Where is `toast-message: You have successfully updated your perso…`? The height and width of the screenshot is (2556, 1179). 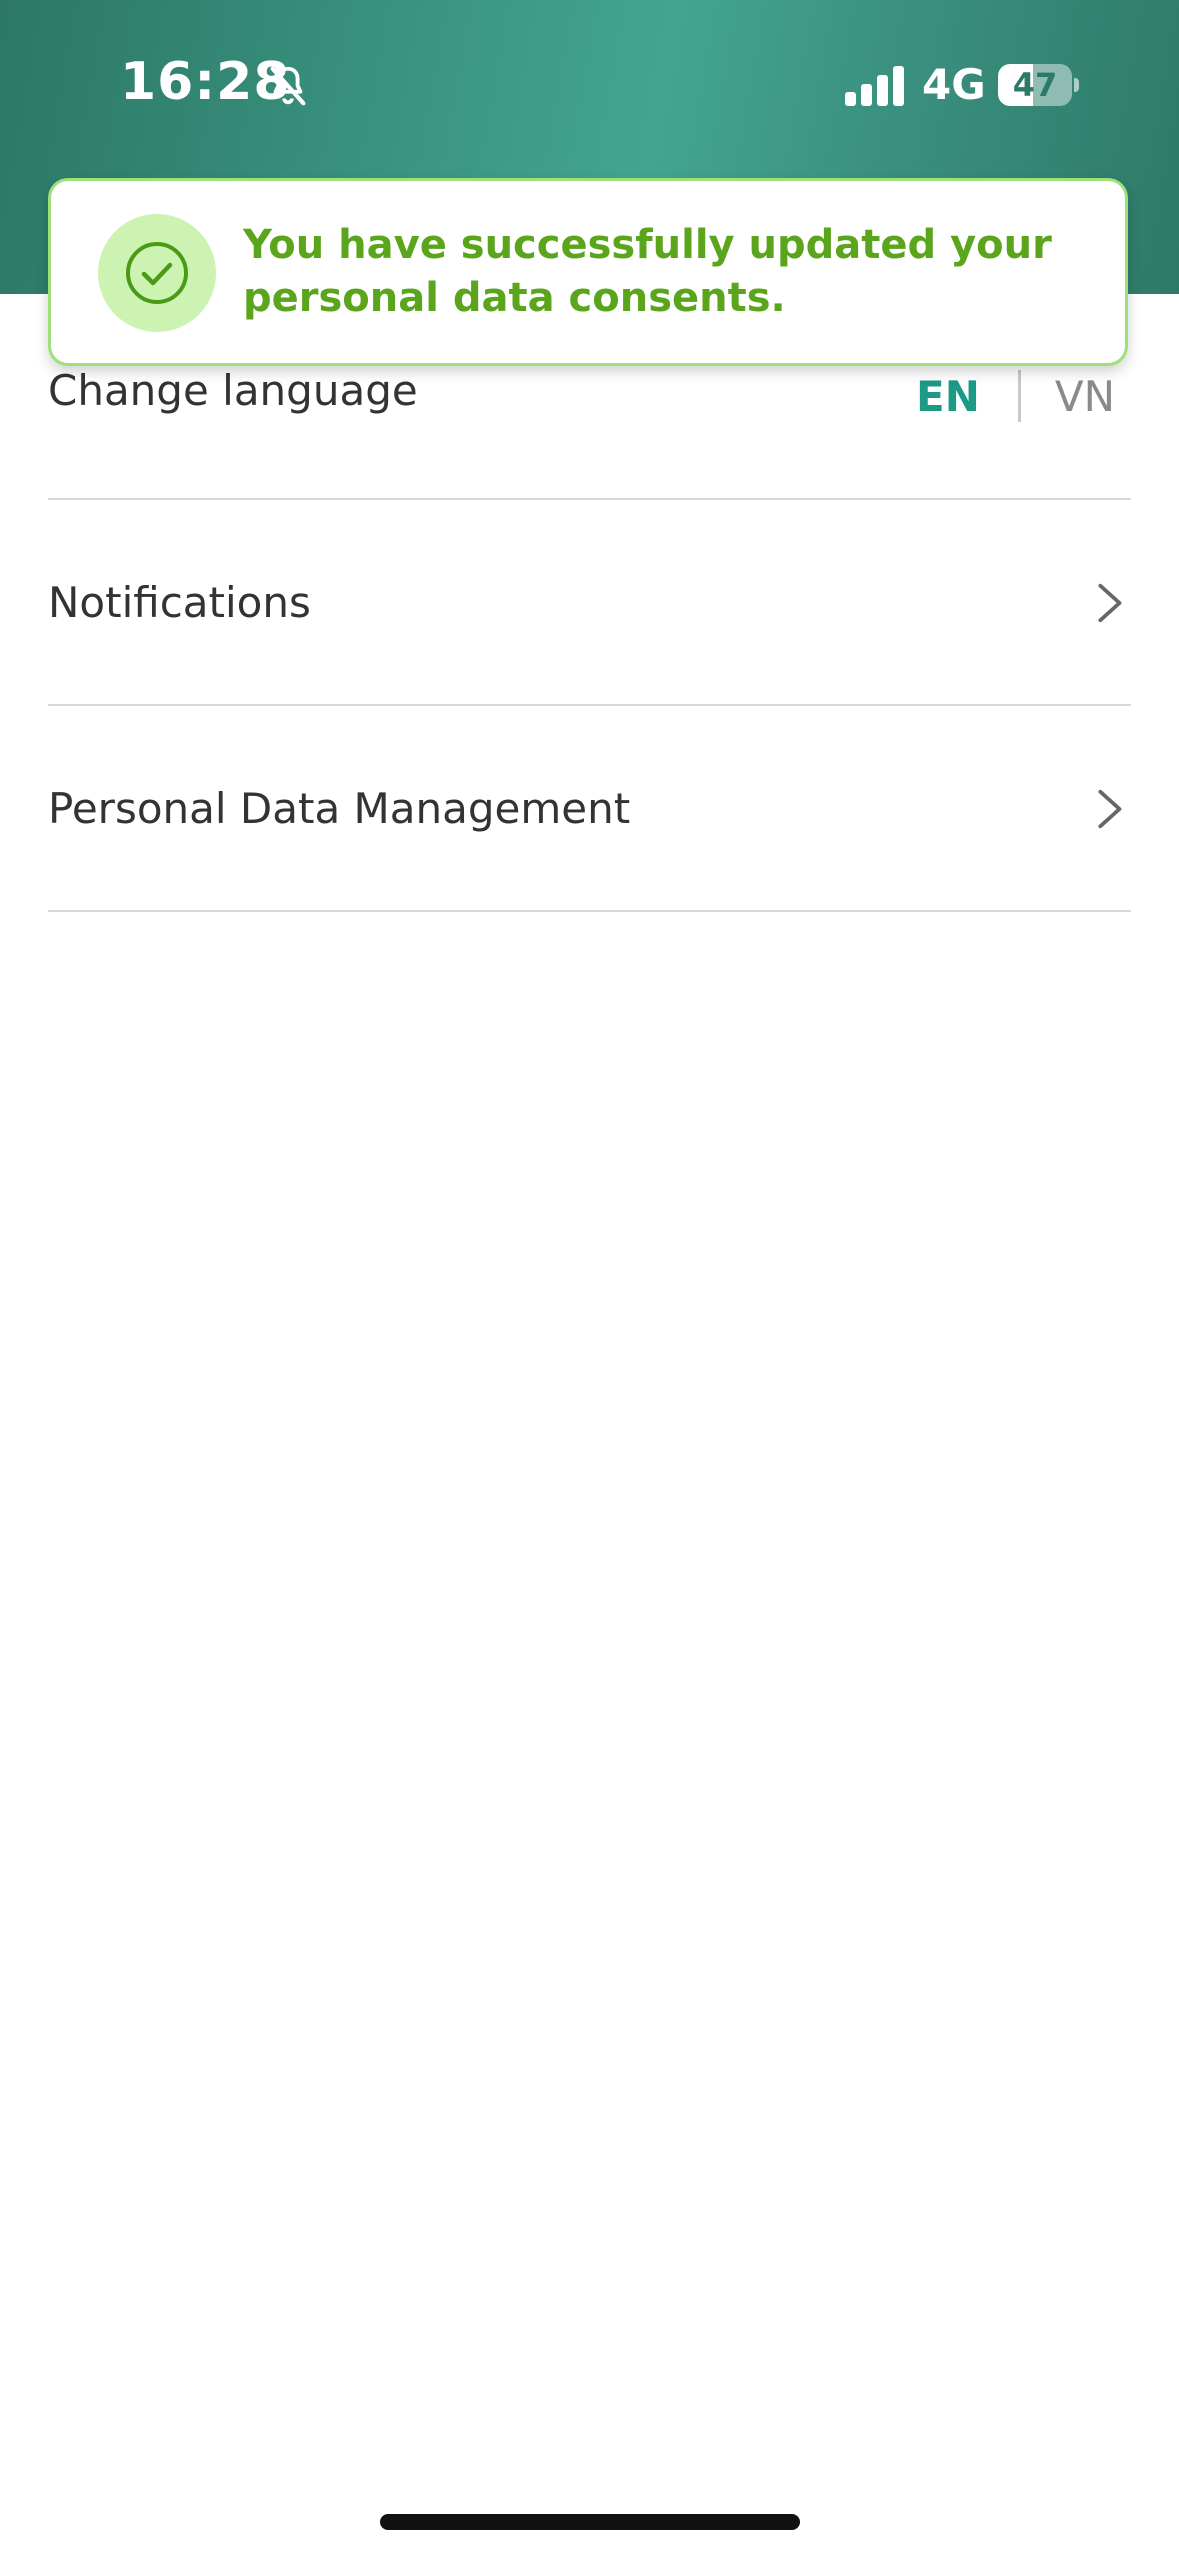 toast-message: You have successfully updated your perso… is located at coordinates (647, 271).